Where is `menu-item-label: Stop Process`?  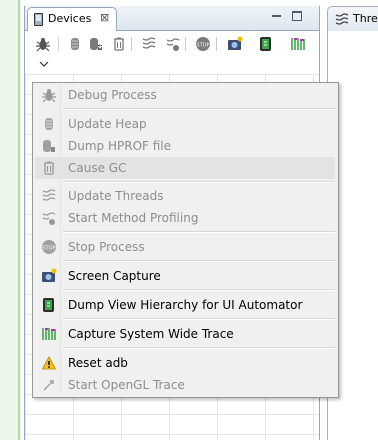 menu-item-label: Stop Process is located at coordinates (106, 247).